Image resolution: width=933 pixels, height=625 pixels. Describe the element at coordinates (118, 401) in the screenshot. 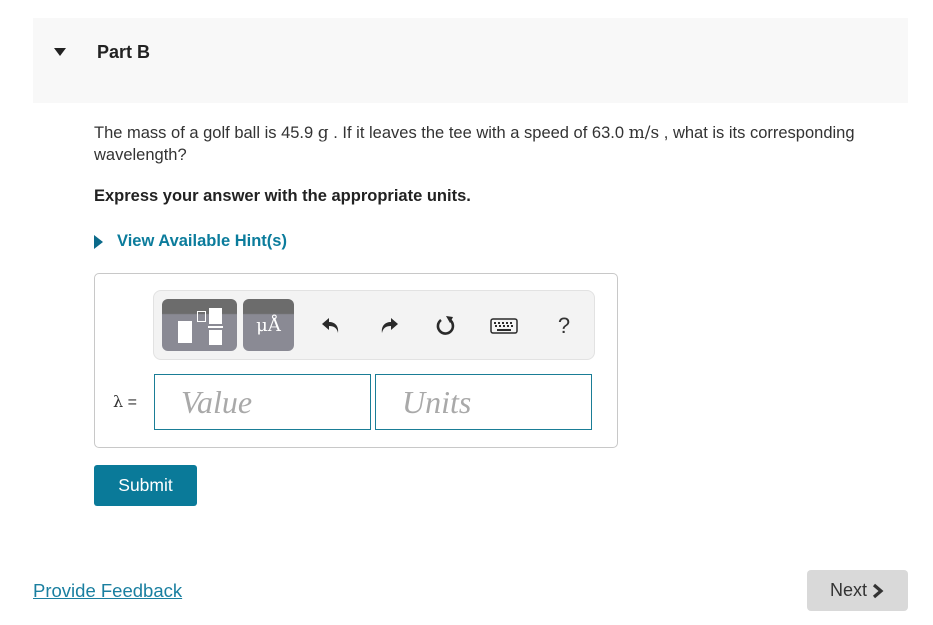

I see `lambda-symbol: λ` at that location.